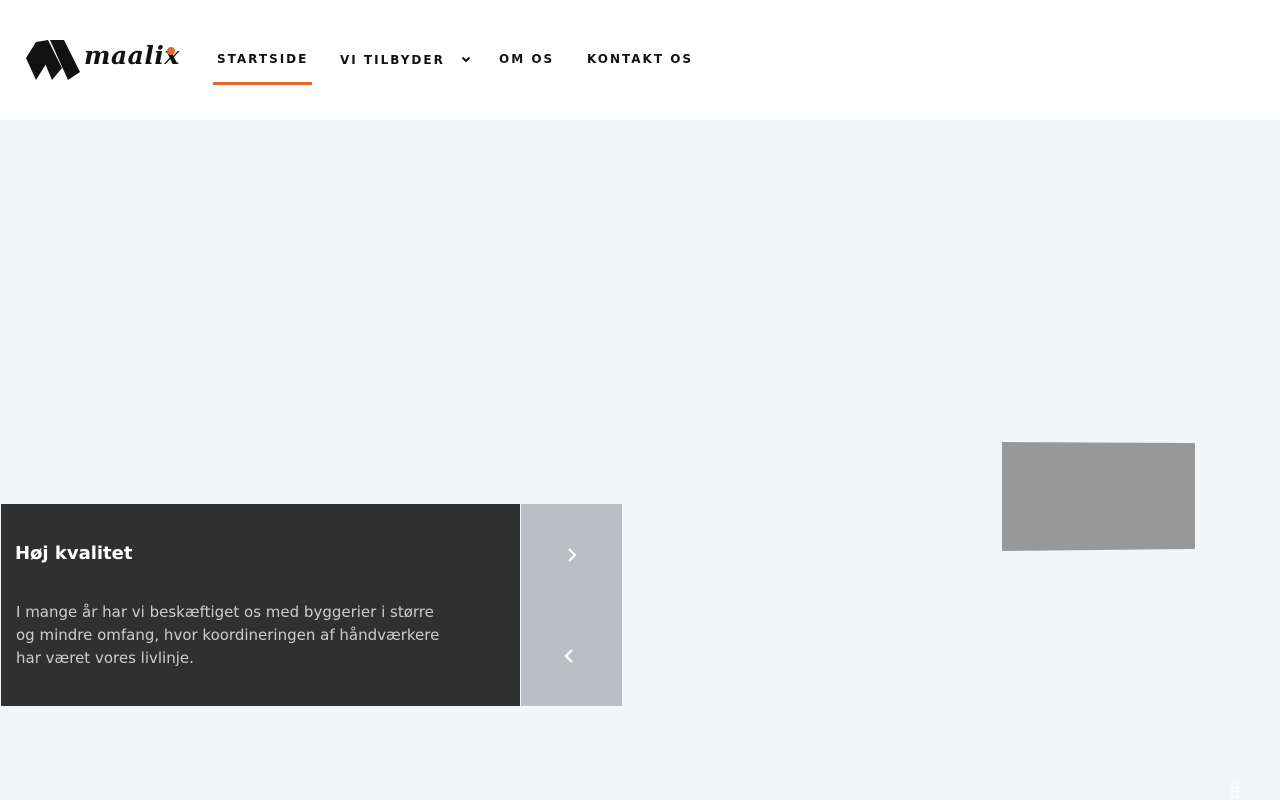 The height and width of the screenshot is (800, 1280). I want to click on nav-item-startside: STARTSIDE, so click(262, 68).